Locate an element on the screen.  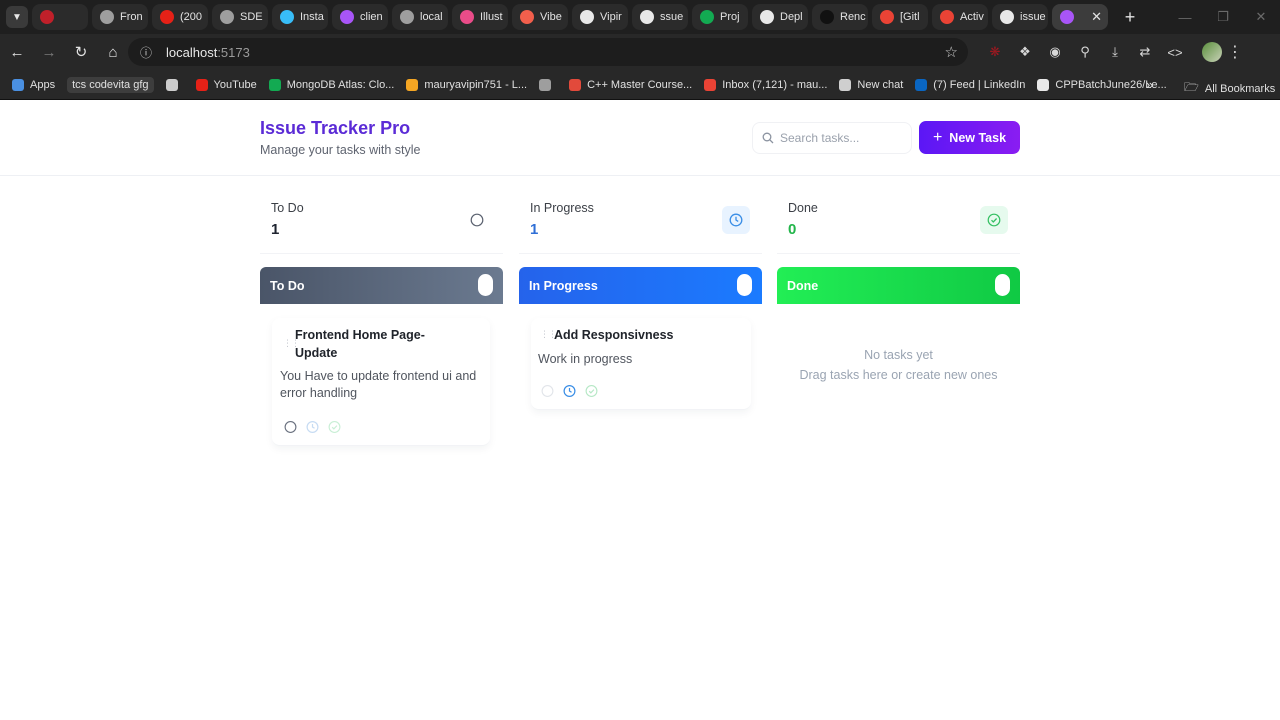
address-url: localhost:5173 is located at coordinates (208, 52).